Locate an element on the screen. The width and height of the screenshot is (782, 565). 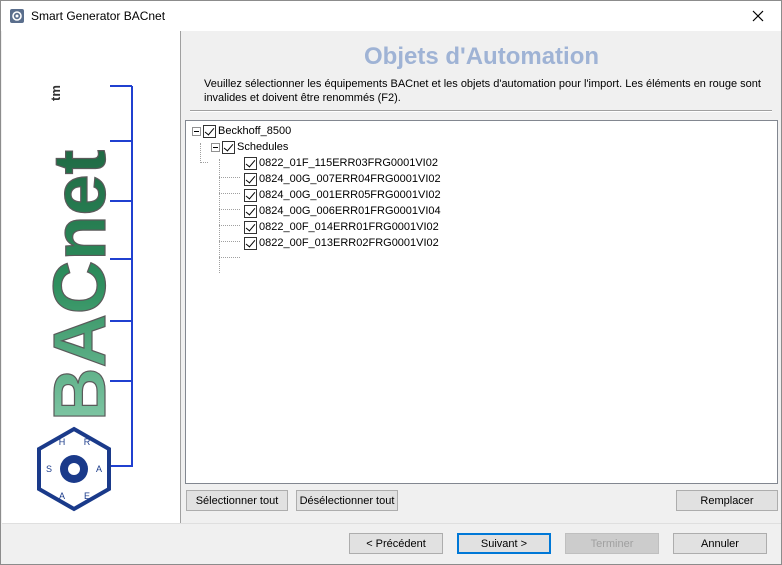
tree-item: 0824_00G_001ERR05FRG0001VI02 is located at coordinates (342, 195).